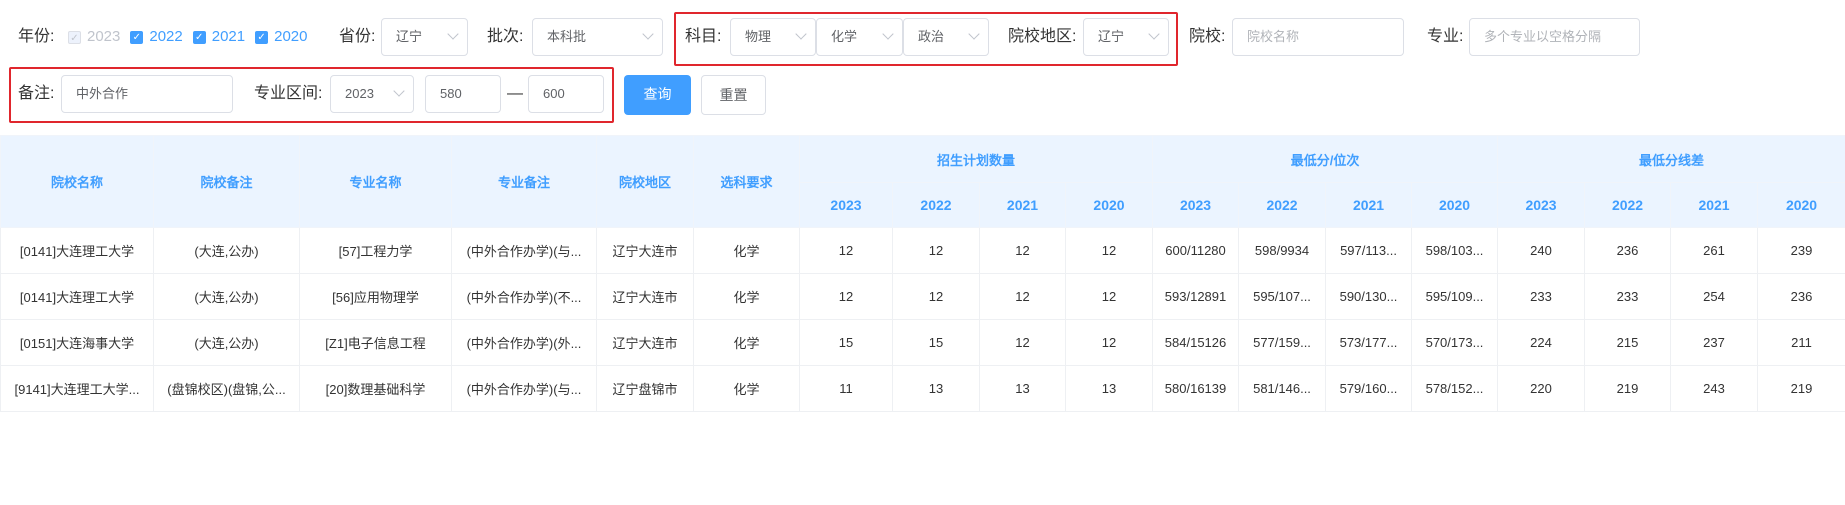  I want to click on table-cell: 580/16139, so click(1196, 388).